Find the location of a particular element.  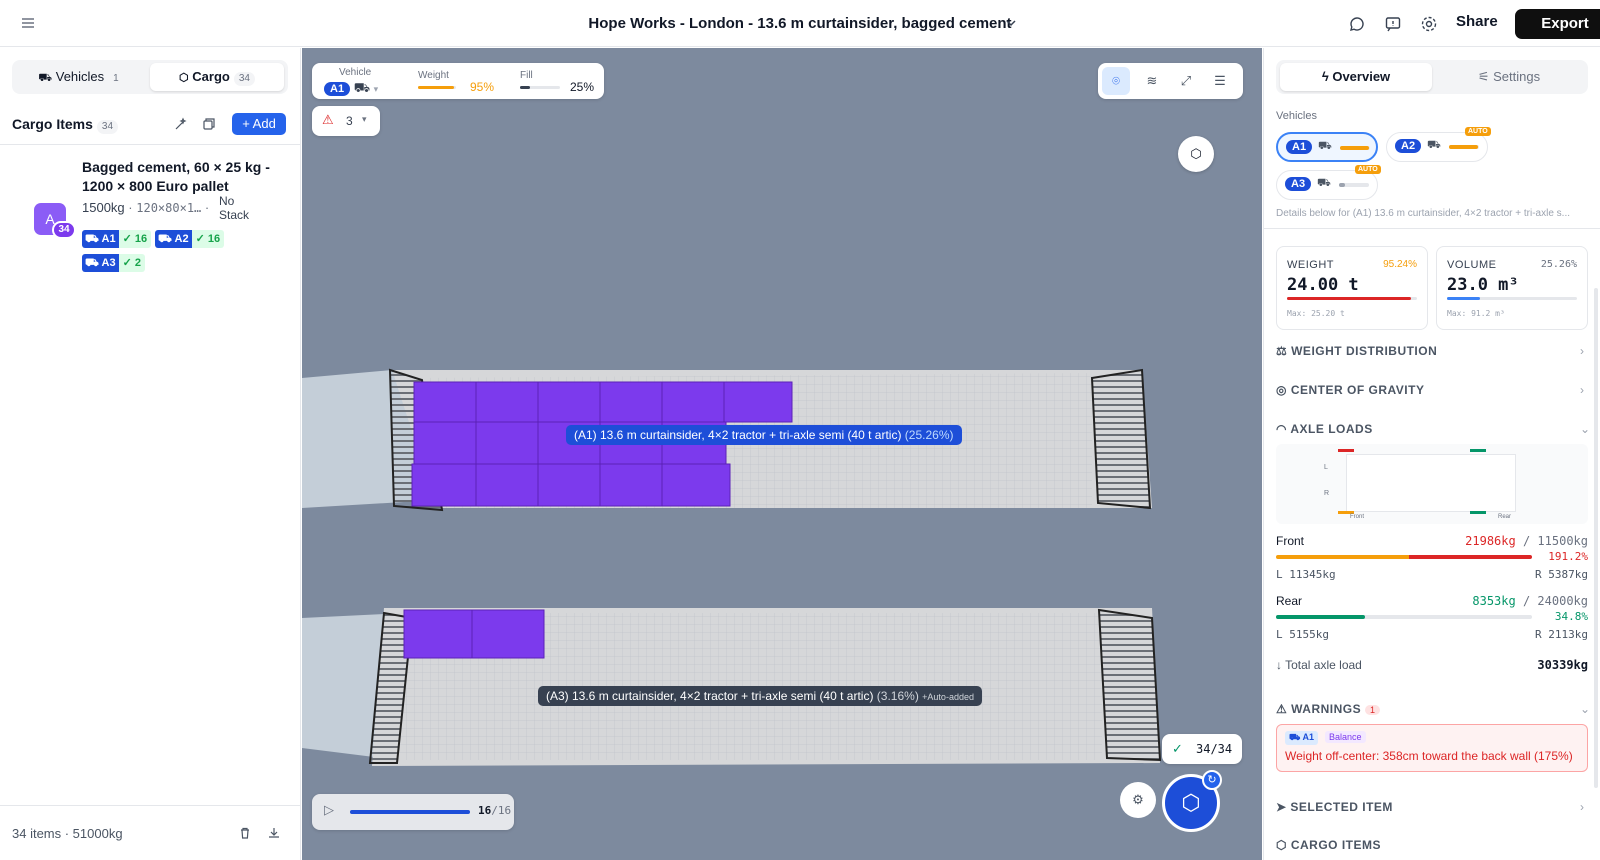

vehicle-chip-a3: A3 ⛟ AUTO is located at coordinates (1328, 182).